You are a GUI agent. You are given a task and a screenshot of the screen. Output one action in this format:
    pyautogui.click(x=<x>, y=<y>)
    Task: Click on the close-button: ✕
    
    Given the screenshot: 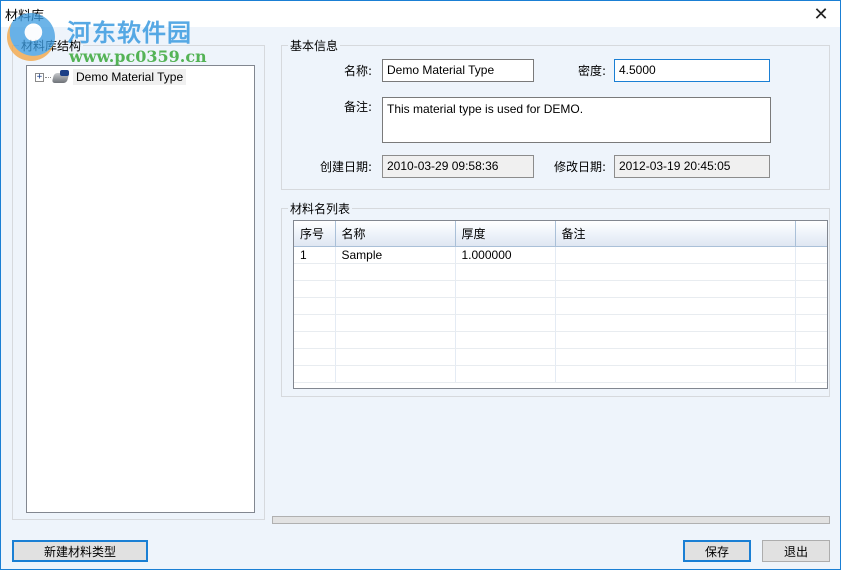 What is the action you would take?
    pyautogui.click(x=821, y=14)
    